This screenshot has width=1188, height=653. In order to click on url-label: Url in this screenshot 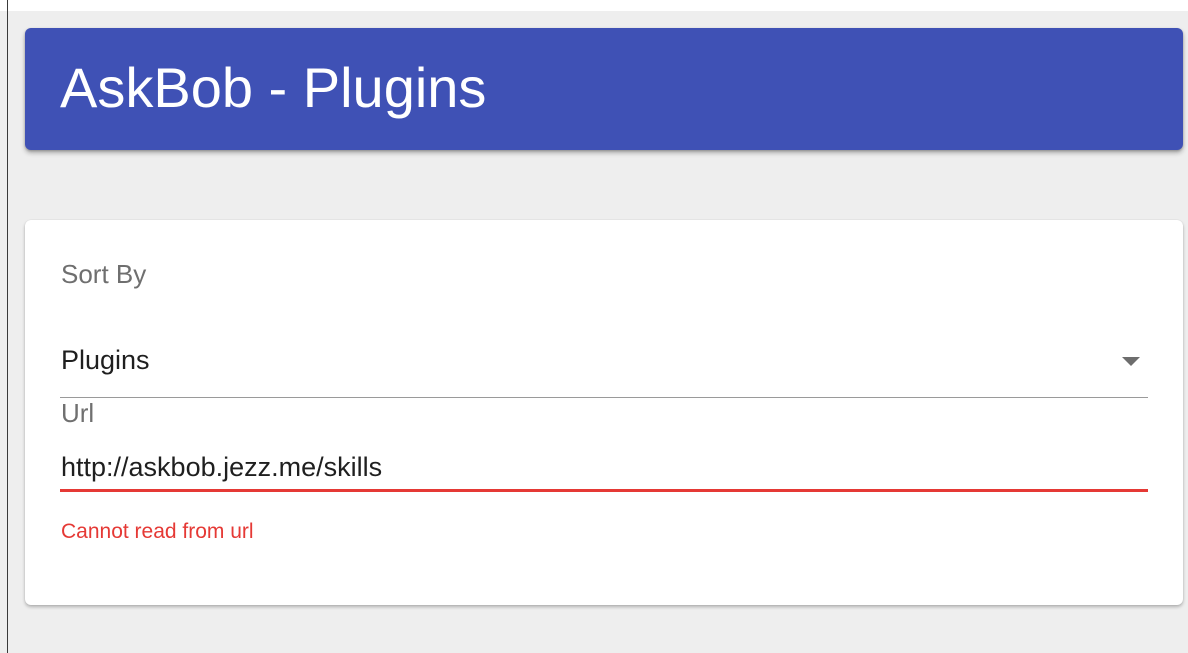, I will do `click(78, 413)`.